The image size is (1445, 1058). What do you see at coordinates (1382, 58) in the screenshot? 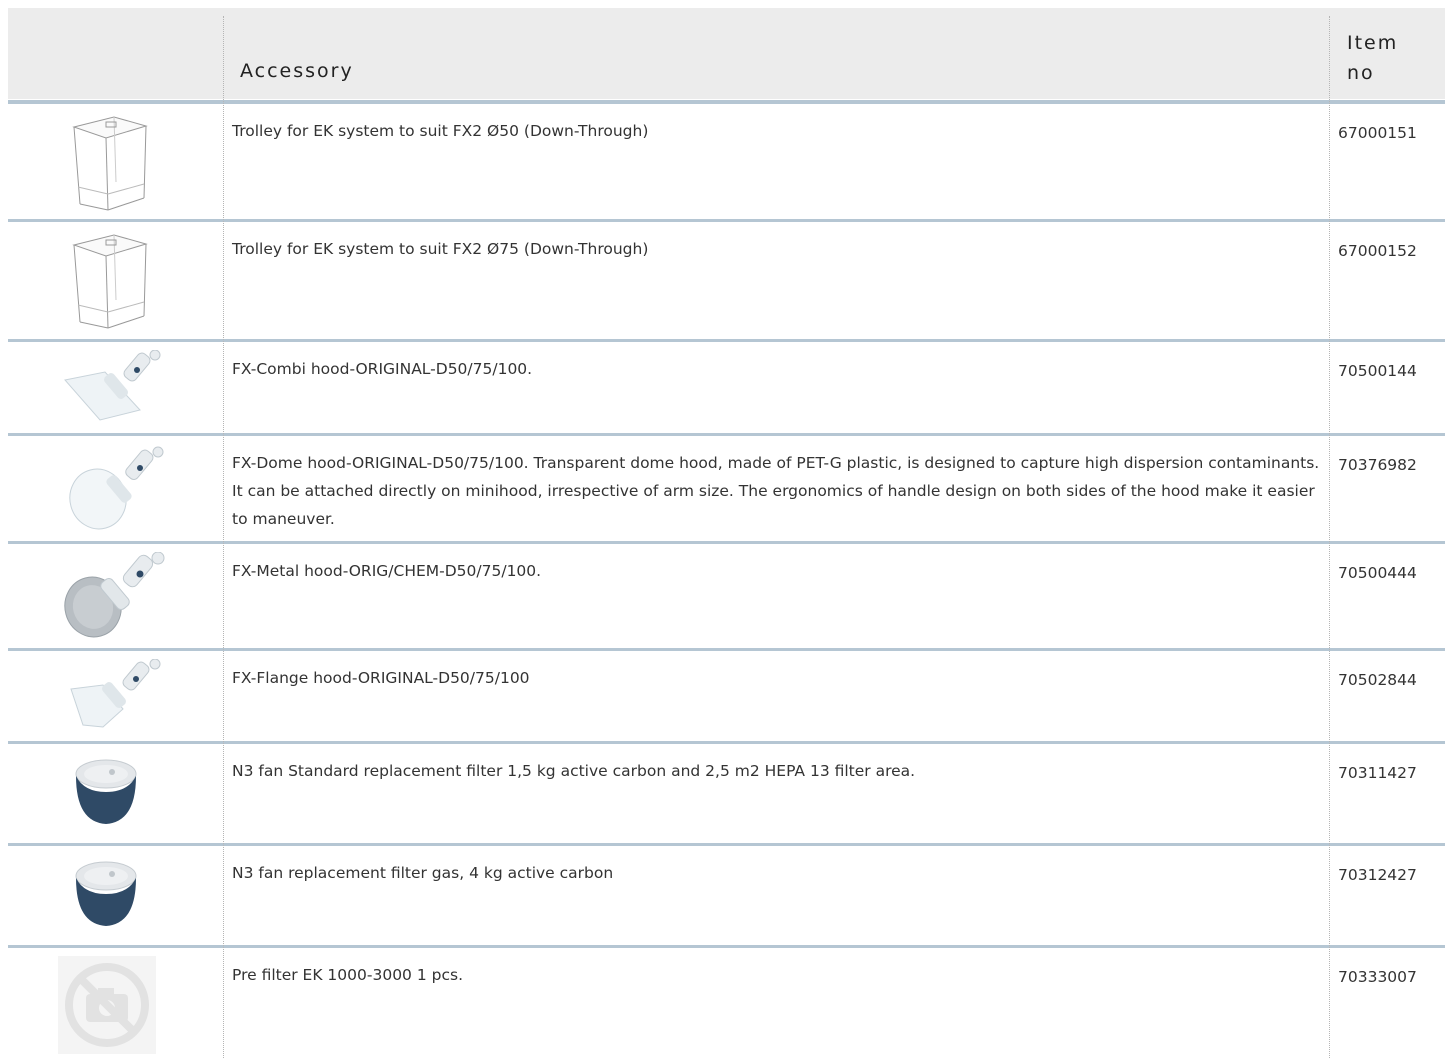
I see `header-item-no: Item no` at bounding box center [1382, 58].